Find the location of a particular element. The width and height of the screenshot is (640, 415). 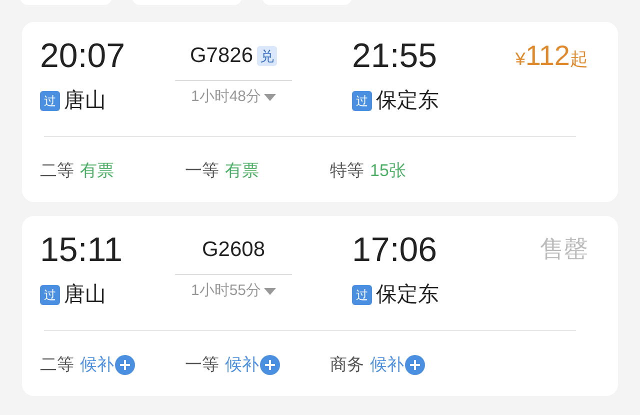

train-number: G7826 is located at coordinates (222, 56).